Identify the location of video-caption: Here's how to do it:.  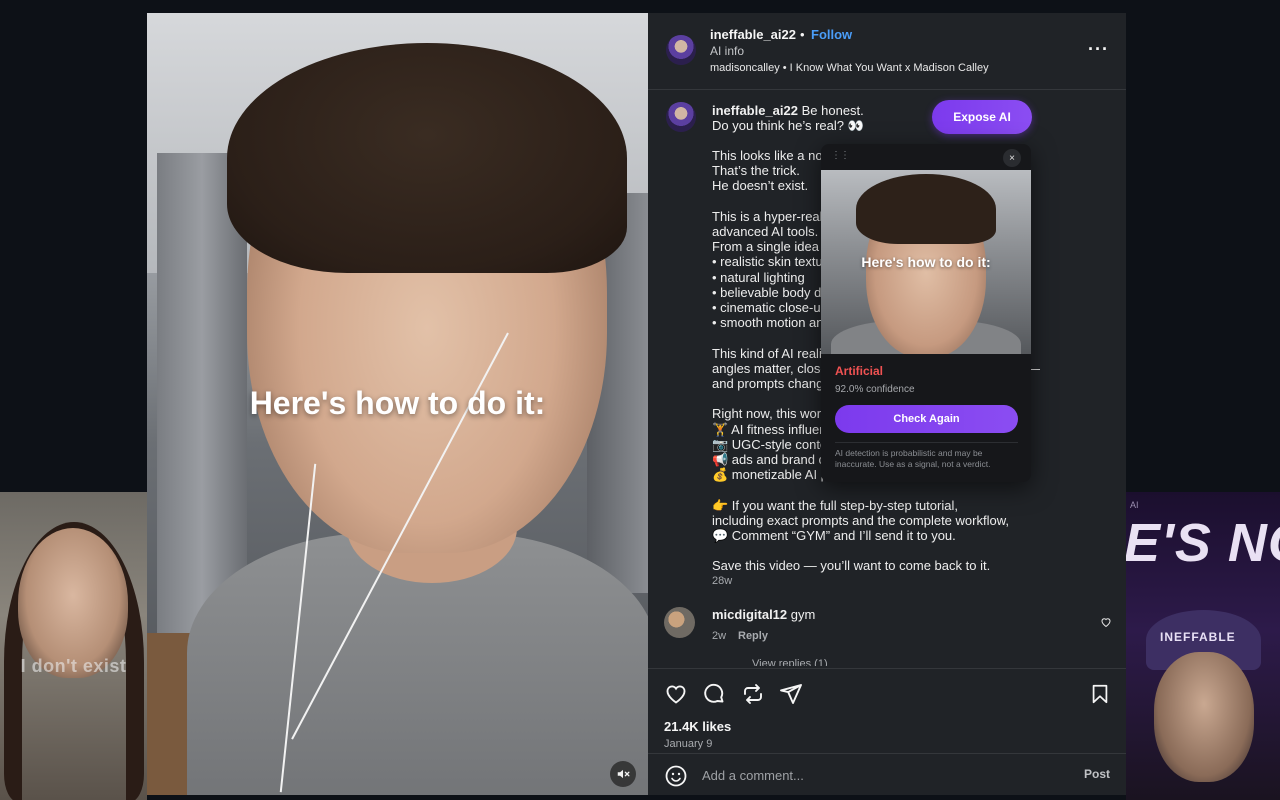
(397, 403).